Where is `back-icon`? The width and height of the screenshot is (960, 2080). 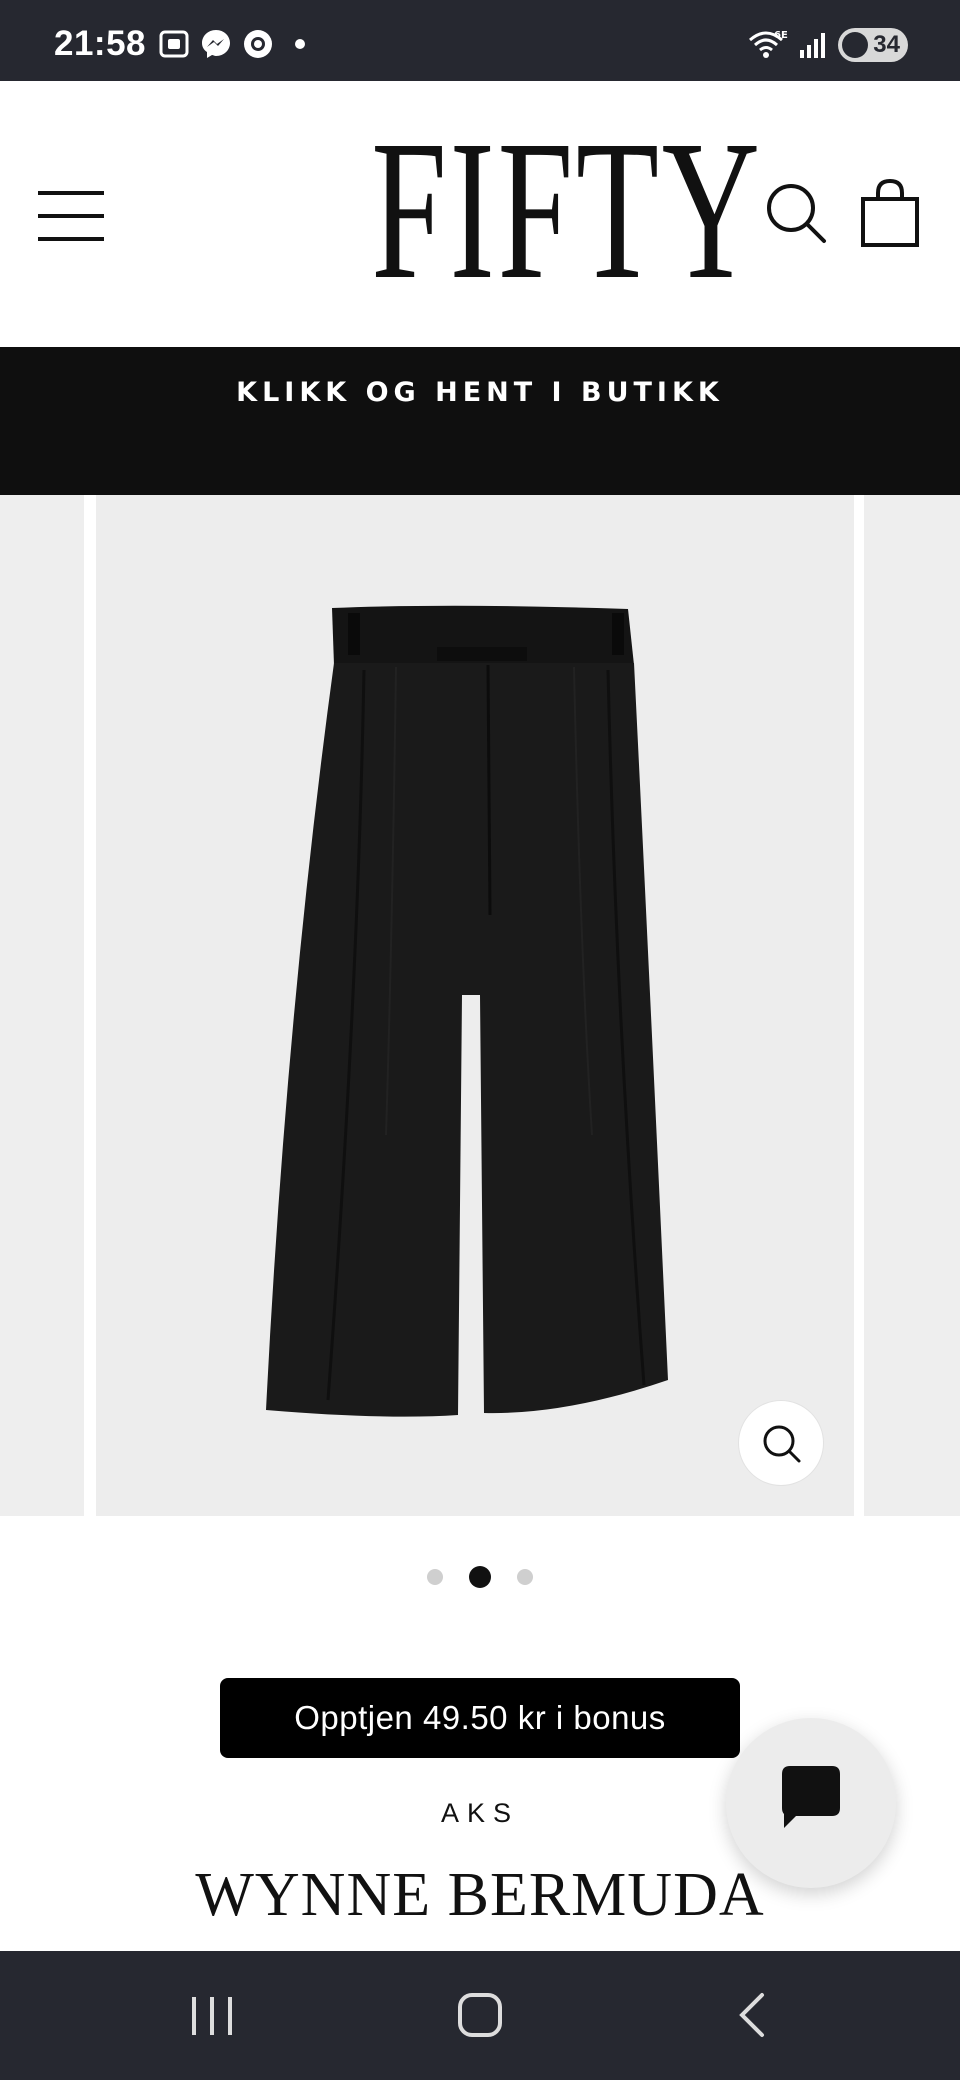
back-icon is located at coordinates (751, 2015).